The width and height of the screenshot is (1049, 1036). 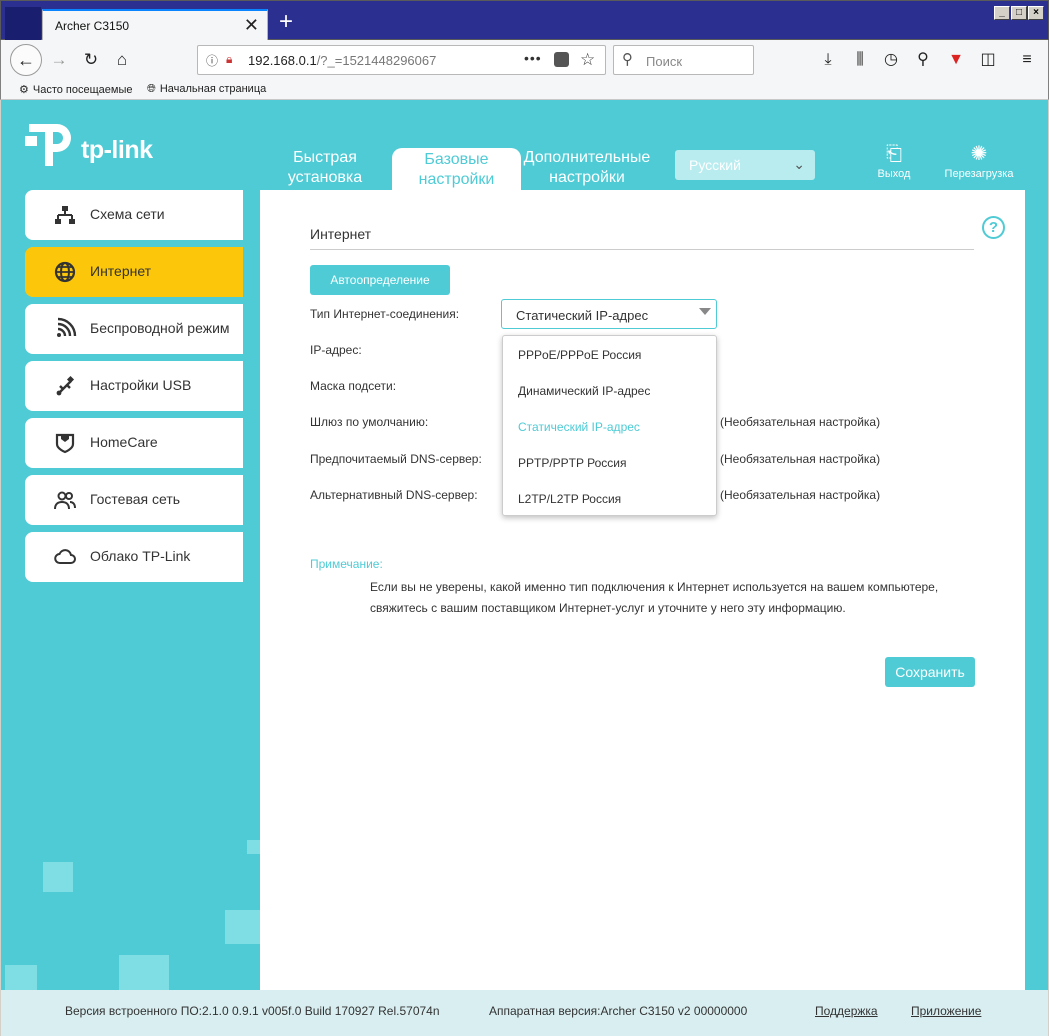 What do you see at coordinates (456, 169) in the screenshot?
I see `tab-basic-settings: Базовые настройки` at bounding box center [456, 169].